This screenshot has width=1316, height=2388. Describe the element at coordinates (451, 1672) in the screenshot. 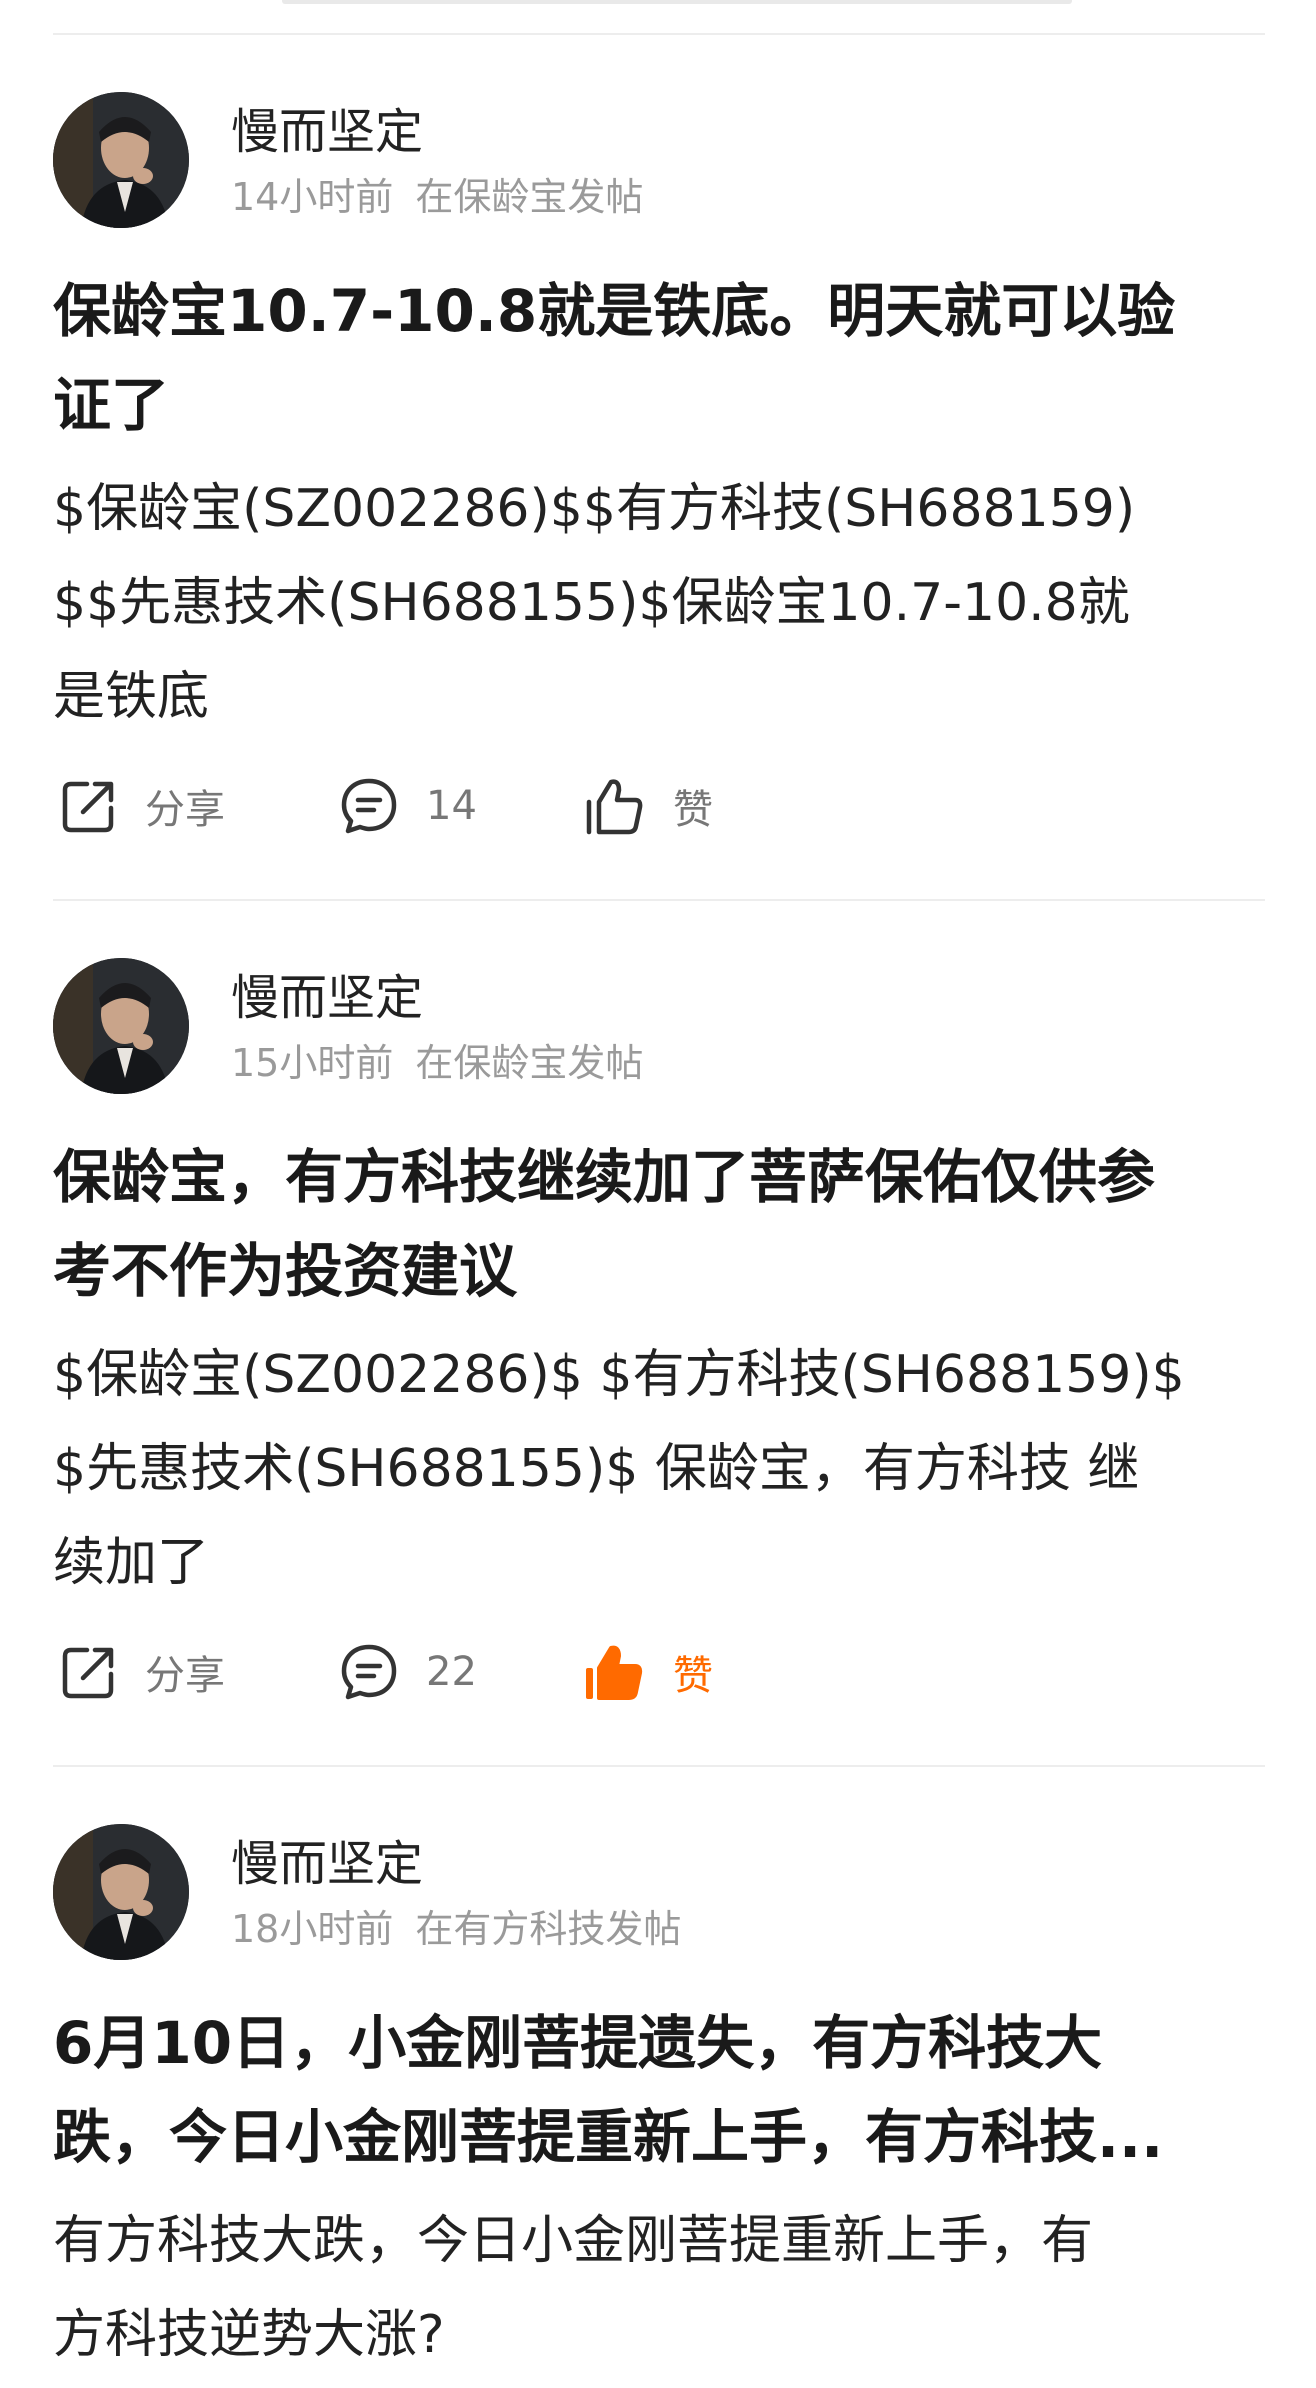

I see `comment-count: 22` at that location.